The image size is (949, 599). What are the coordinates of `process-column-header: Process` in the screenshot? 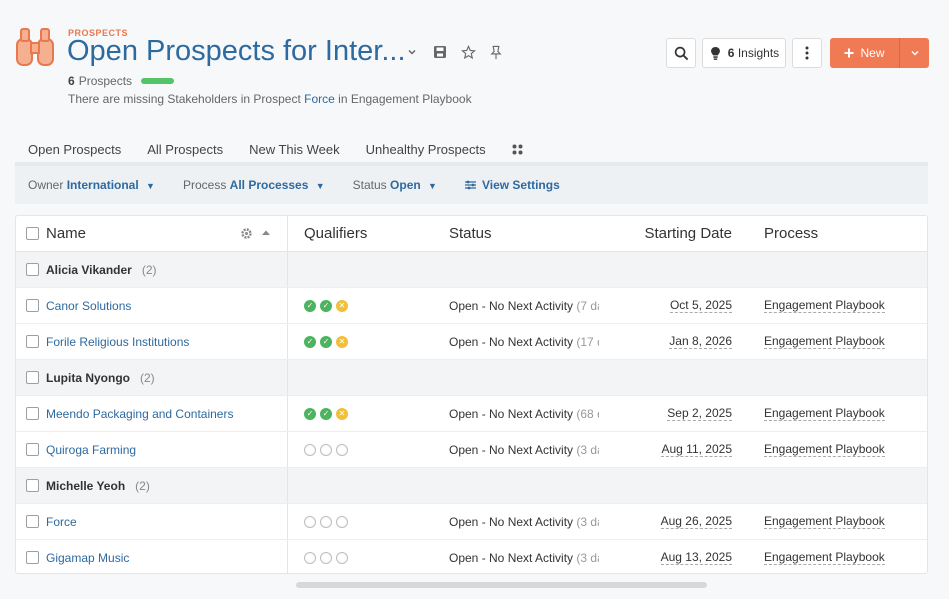 It's located at (845, 233).